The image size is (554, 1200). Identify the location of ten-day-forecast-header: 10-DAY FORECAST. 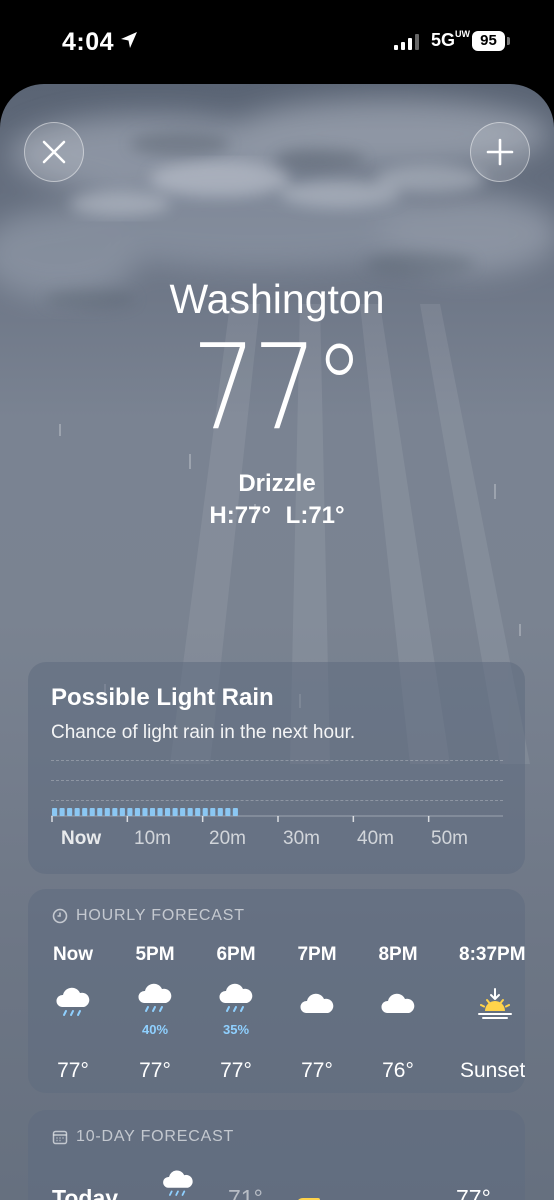
(143, 1137).